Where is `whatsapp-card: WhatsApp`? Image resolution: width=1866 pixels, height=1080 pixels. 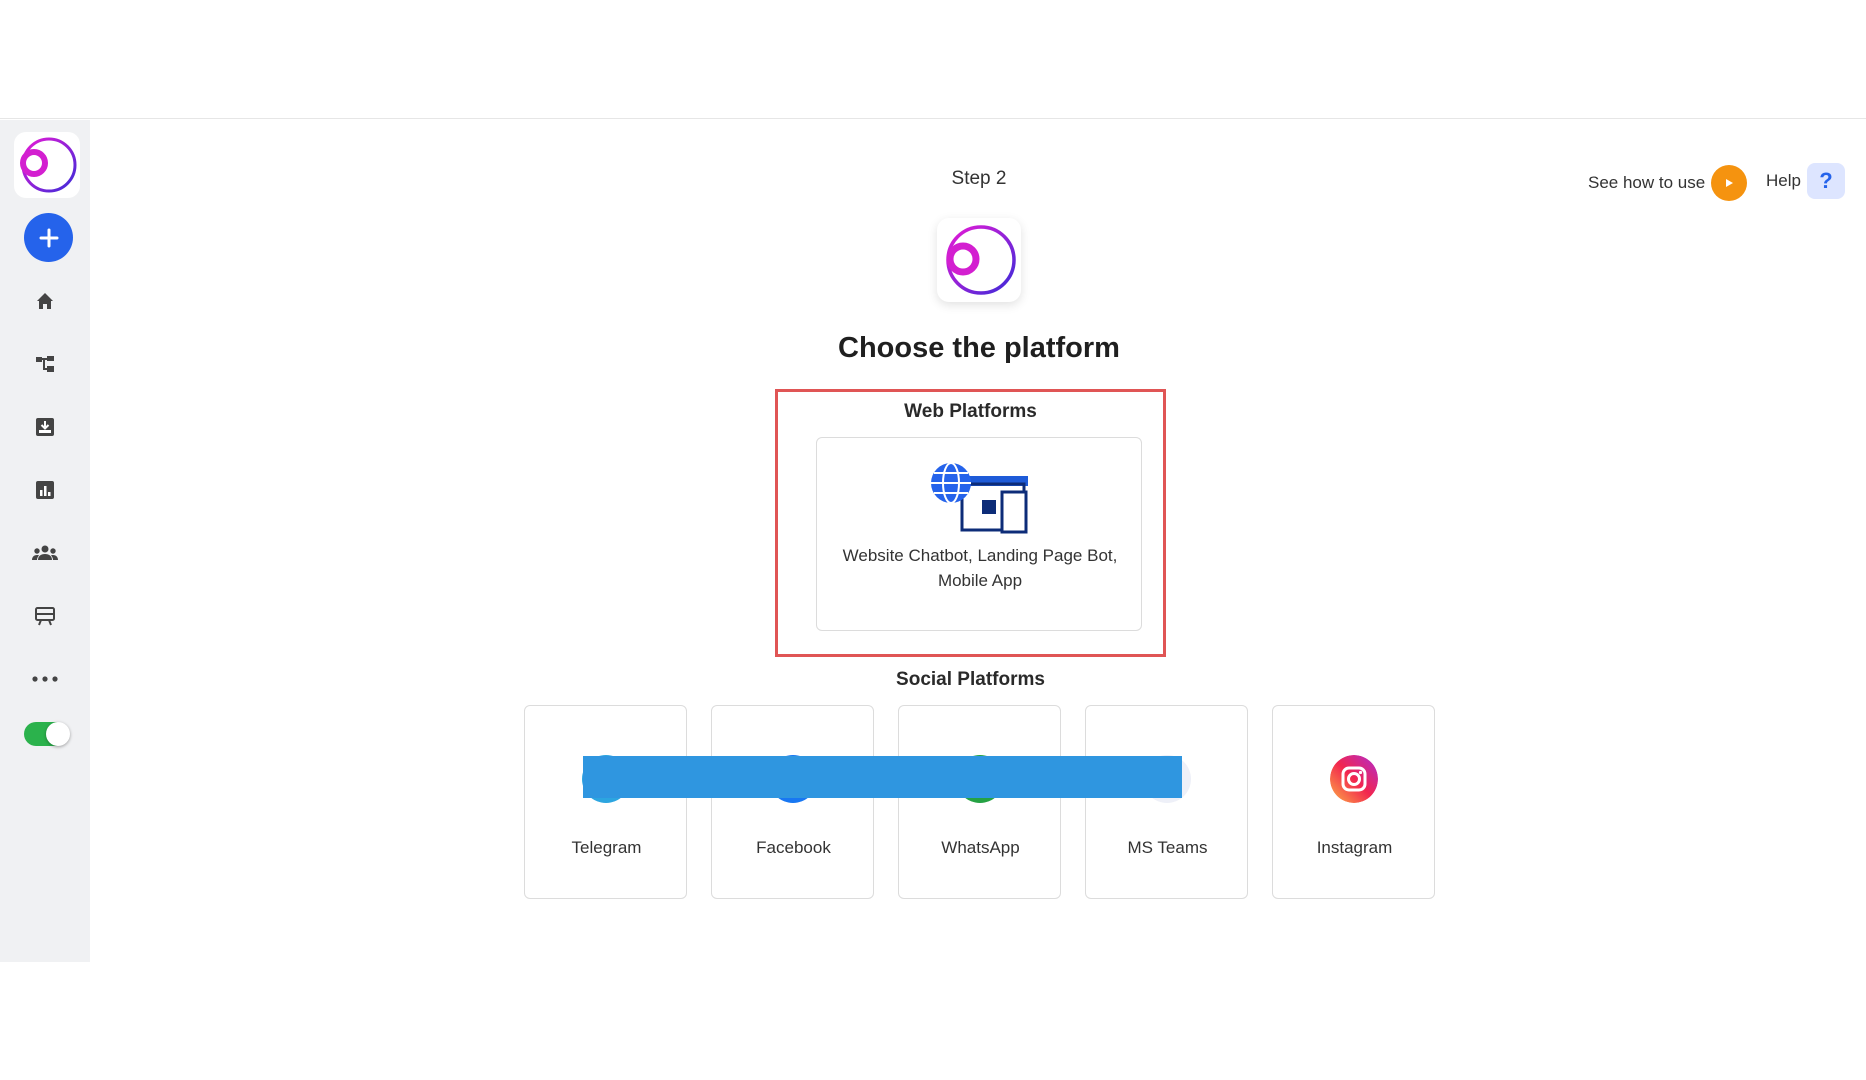 whatsapp-card: WhatsApp is located at coordinates (979, 802).